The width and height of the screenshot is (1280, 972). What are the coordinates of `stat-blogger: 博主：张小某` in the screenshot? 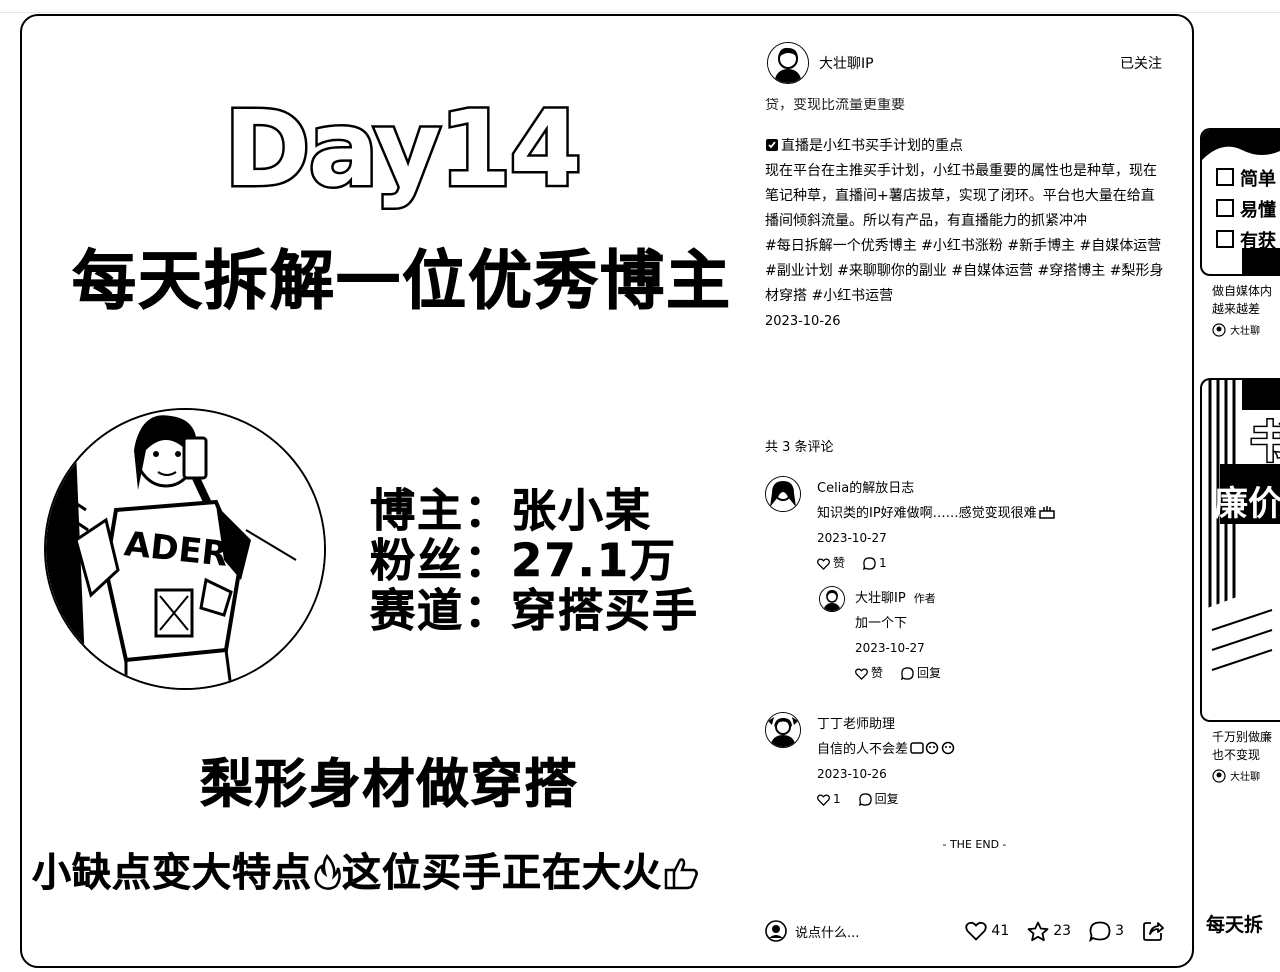 It's located at (534, 510).